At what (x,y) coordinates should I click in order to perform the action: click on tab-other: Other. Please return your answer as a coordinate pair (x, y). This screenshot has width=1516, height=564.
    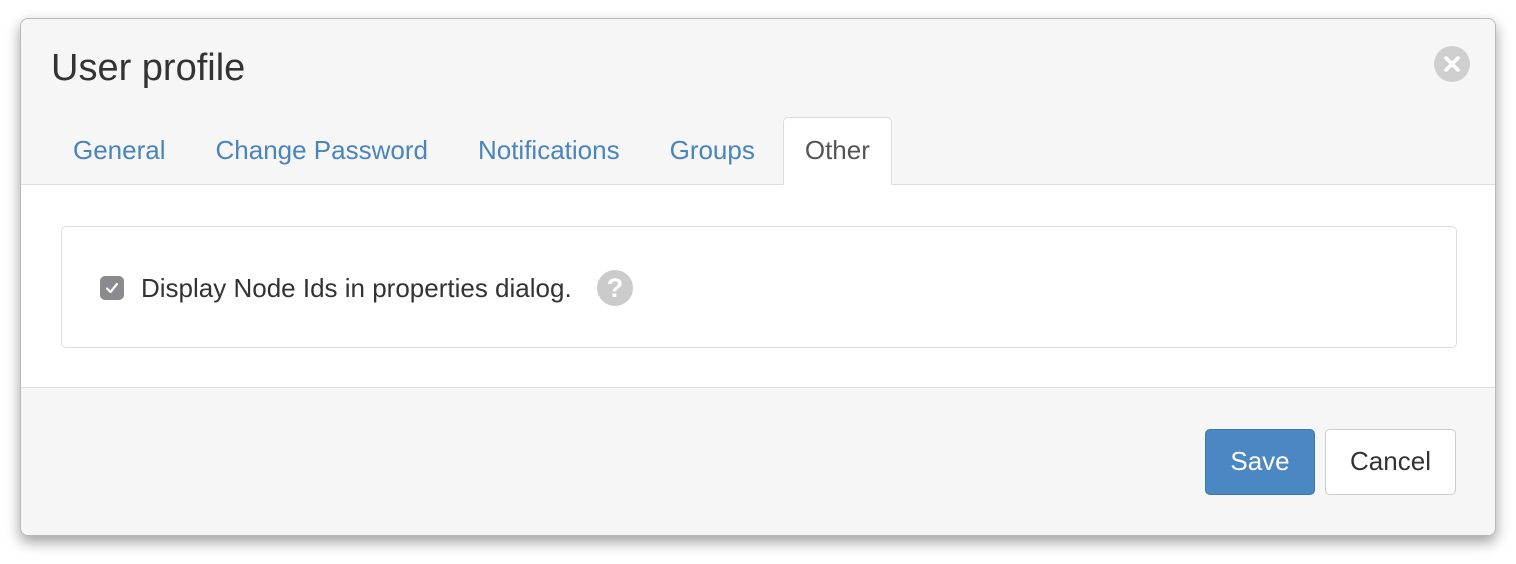
    Looking at the image, I should click on (837, 151).